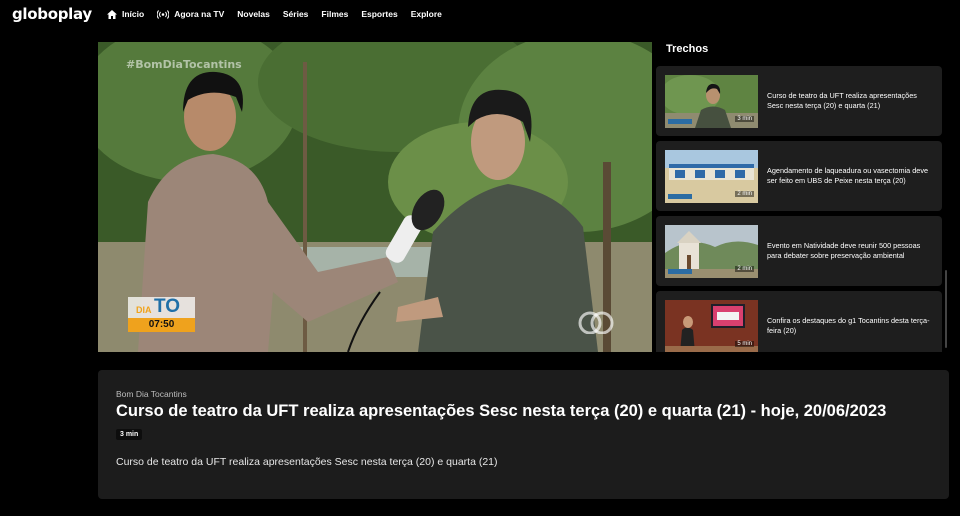  What do you see at coordinates (161, 325) in the screenshot?
I see `bug-clock: 07:50` at bounding box center [161, 325].